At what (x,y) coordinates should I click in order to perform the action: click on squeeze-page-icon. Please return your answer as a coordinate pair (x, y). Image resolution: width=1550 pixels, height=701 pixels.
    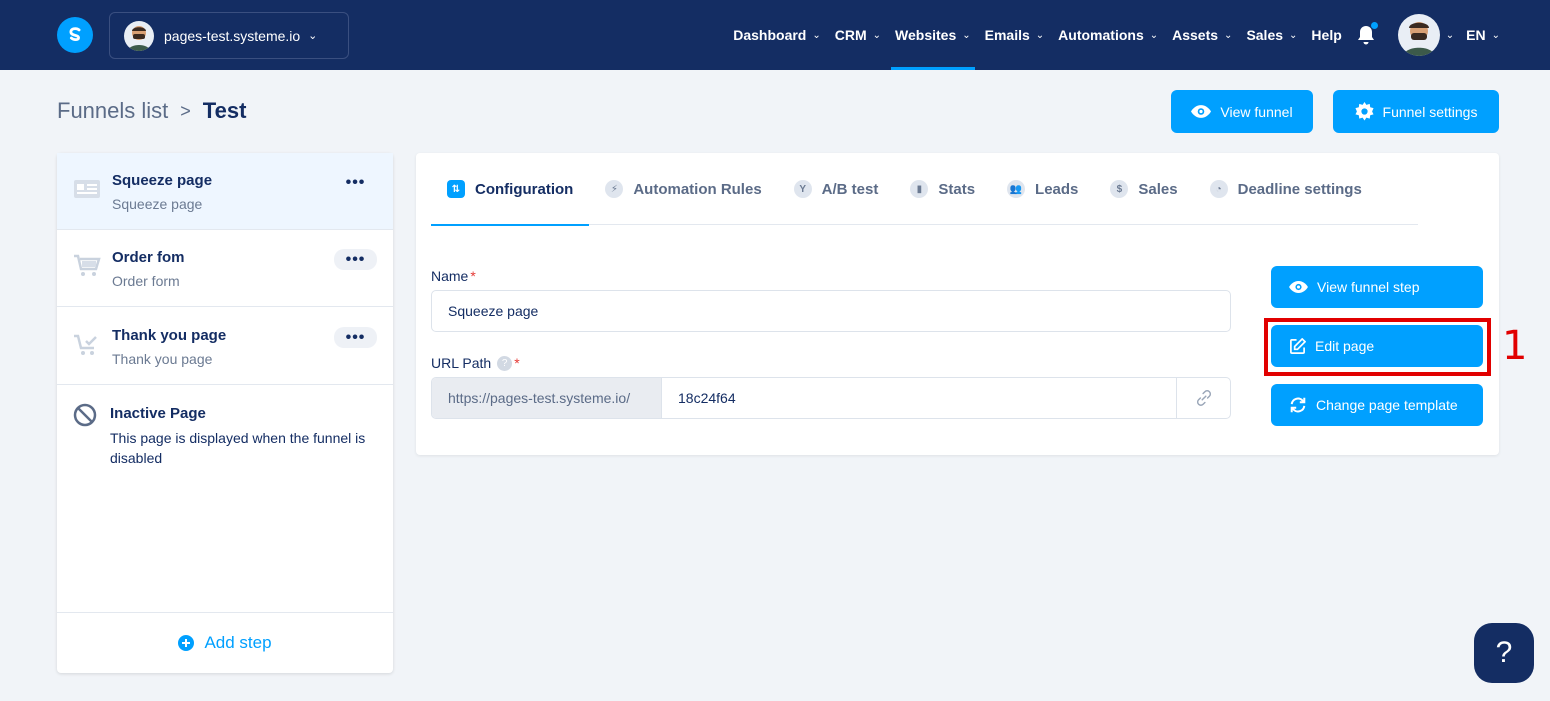
    Looking at the image, I should click on (87, 189).